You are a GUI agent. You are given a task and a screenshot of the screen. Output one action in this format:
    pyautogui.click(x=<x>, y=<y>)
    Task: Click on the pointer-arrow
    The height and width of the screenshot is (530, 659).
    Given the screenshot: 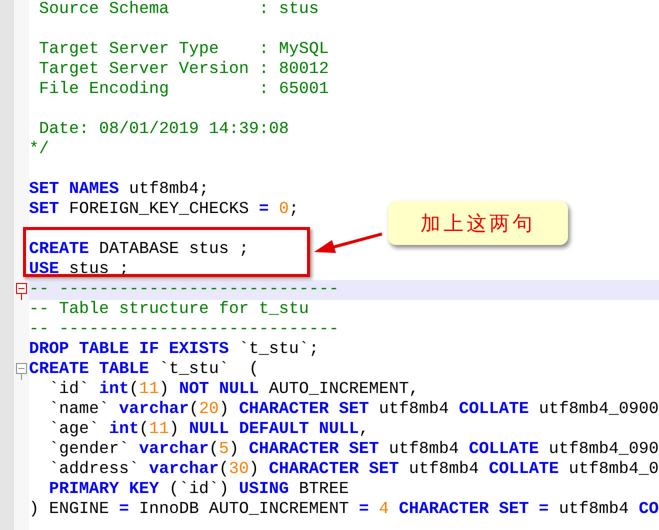 What is the action you would take?
    pyautogui.click(x=348, y=242)
    